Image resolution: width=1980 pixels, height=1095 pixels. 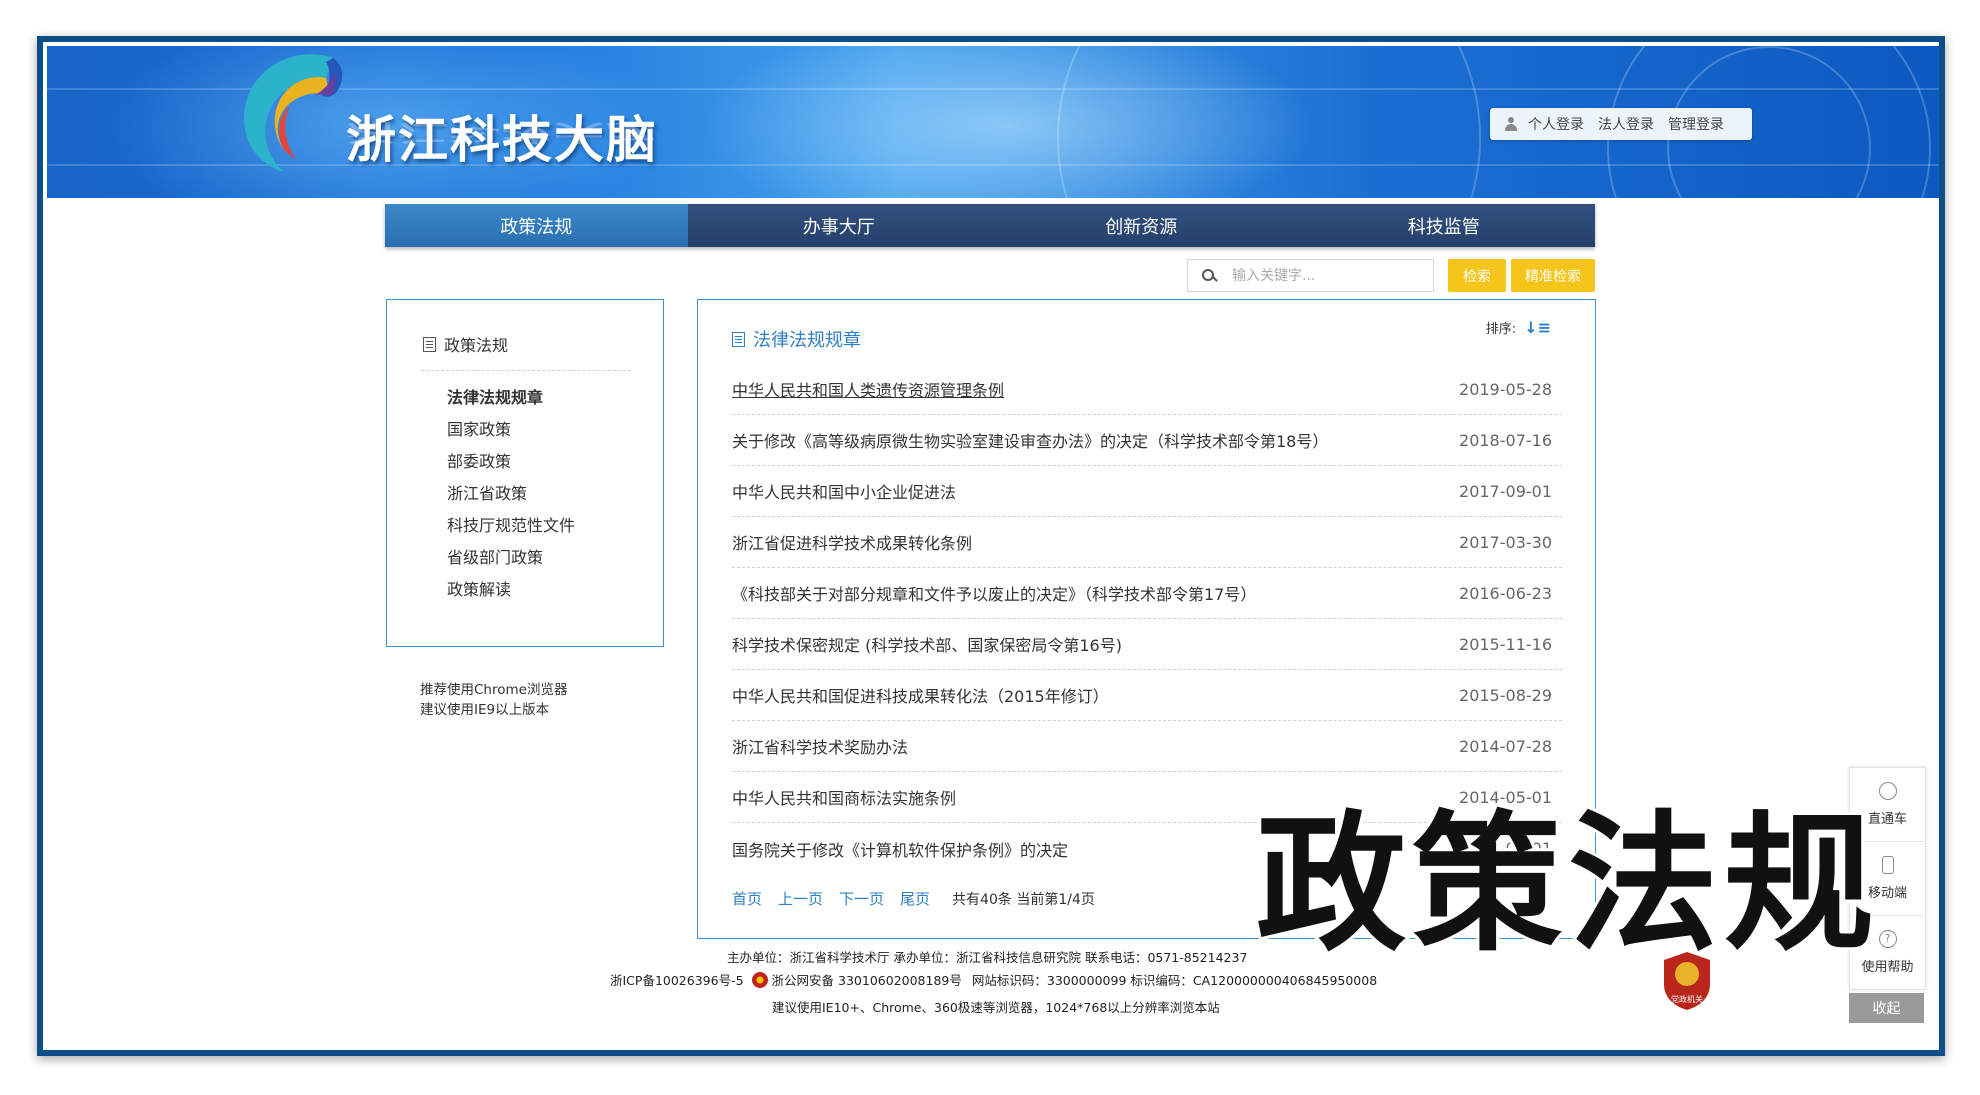 I want to click on list-item: 中华人民共和国人类遗传资源管理条例 2019-05-28, so click(x=1147, y=389).